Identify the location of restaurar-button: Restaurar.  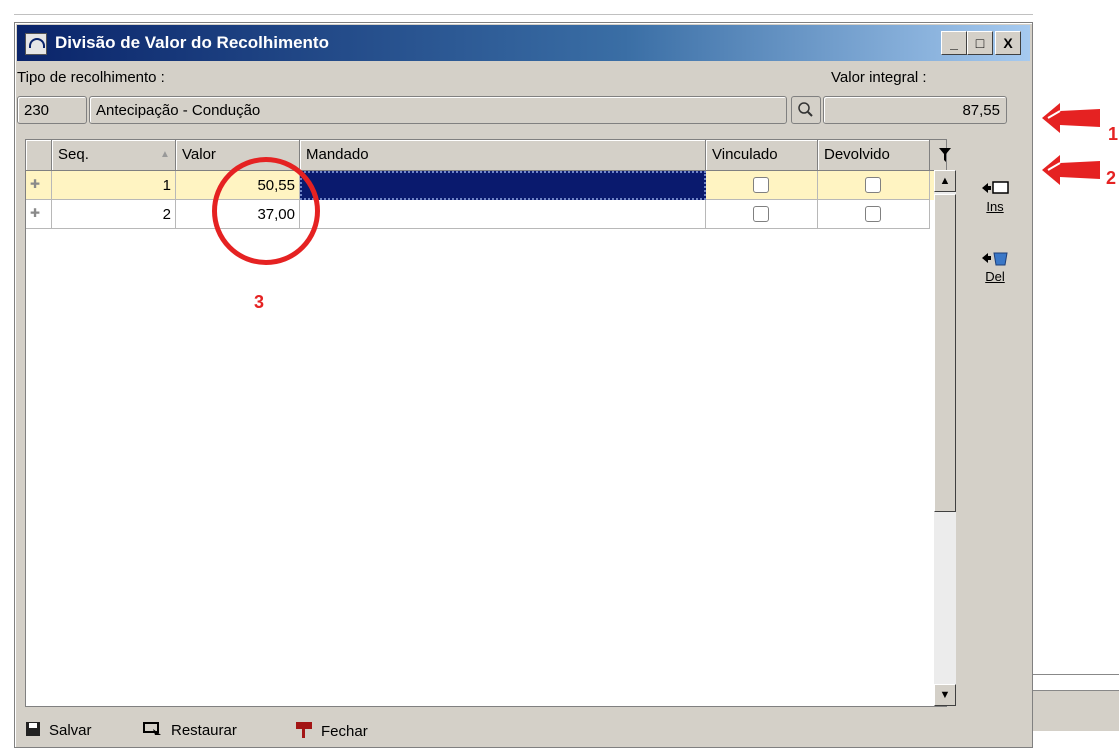
(190, 730).